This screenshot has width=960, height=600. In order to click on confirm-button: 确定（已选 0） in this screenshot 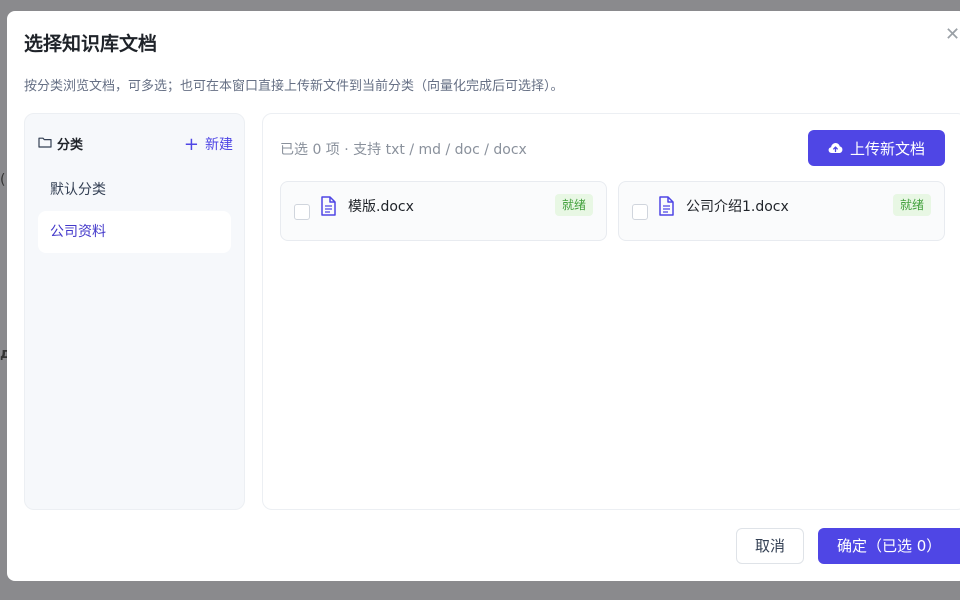, I will do `click(889, 546)`.